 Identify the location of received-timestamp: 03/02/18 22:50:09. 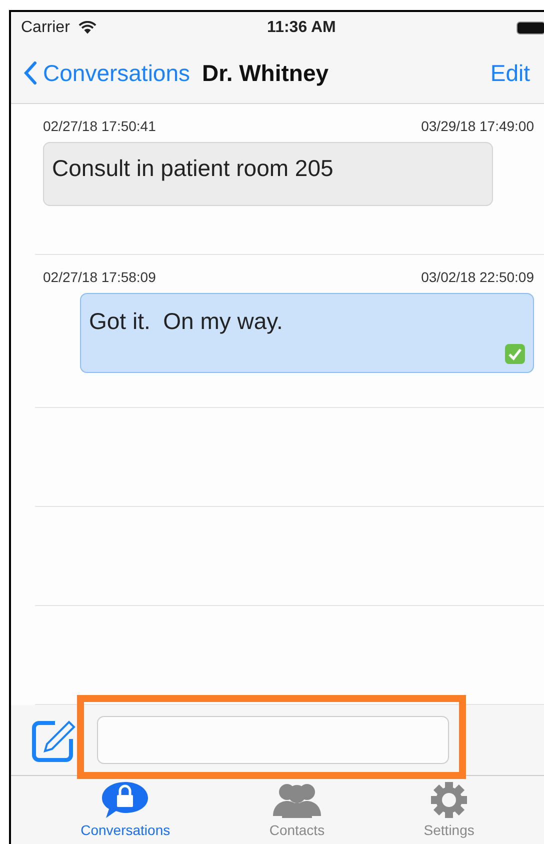
(477, 276).